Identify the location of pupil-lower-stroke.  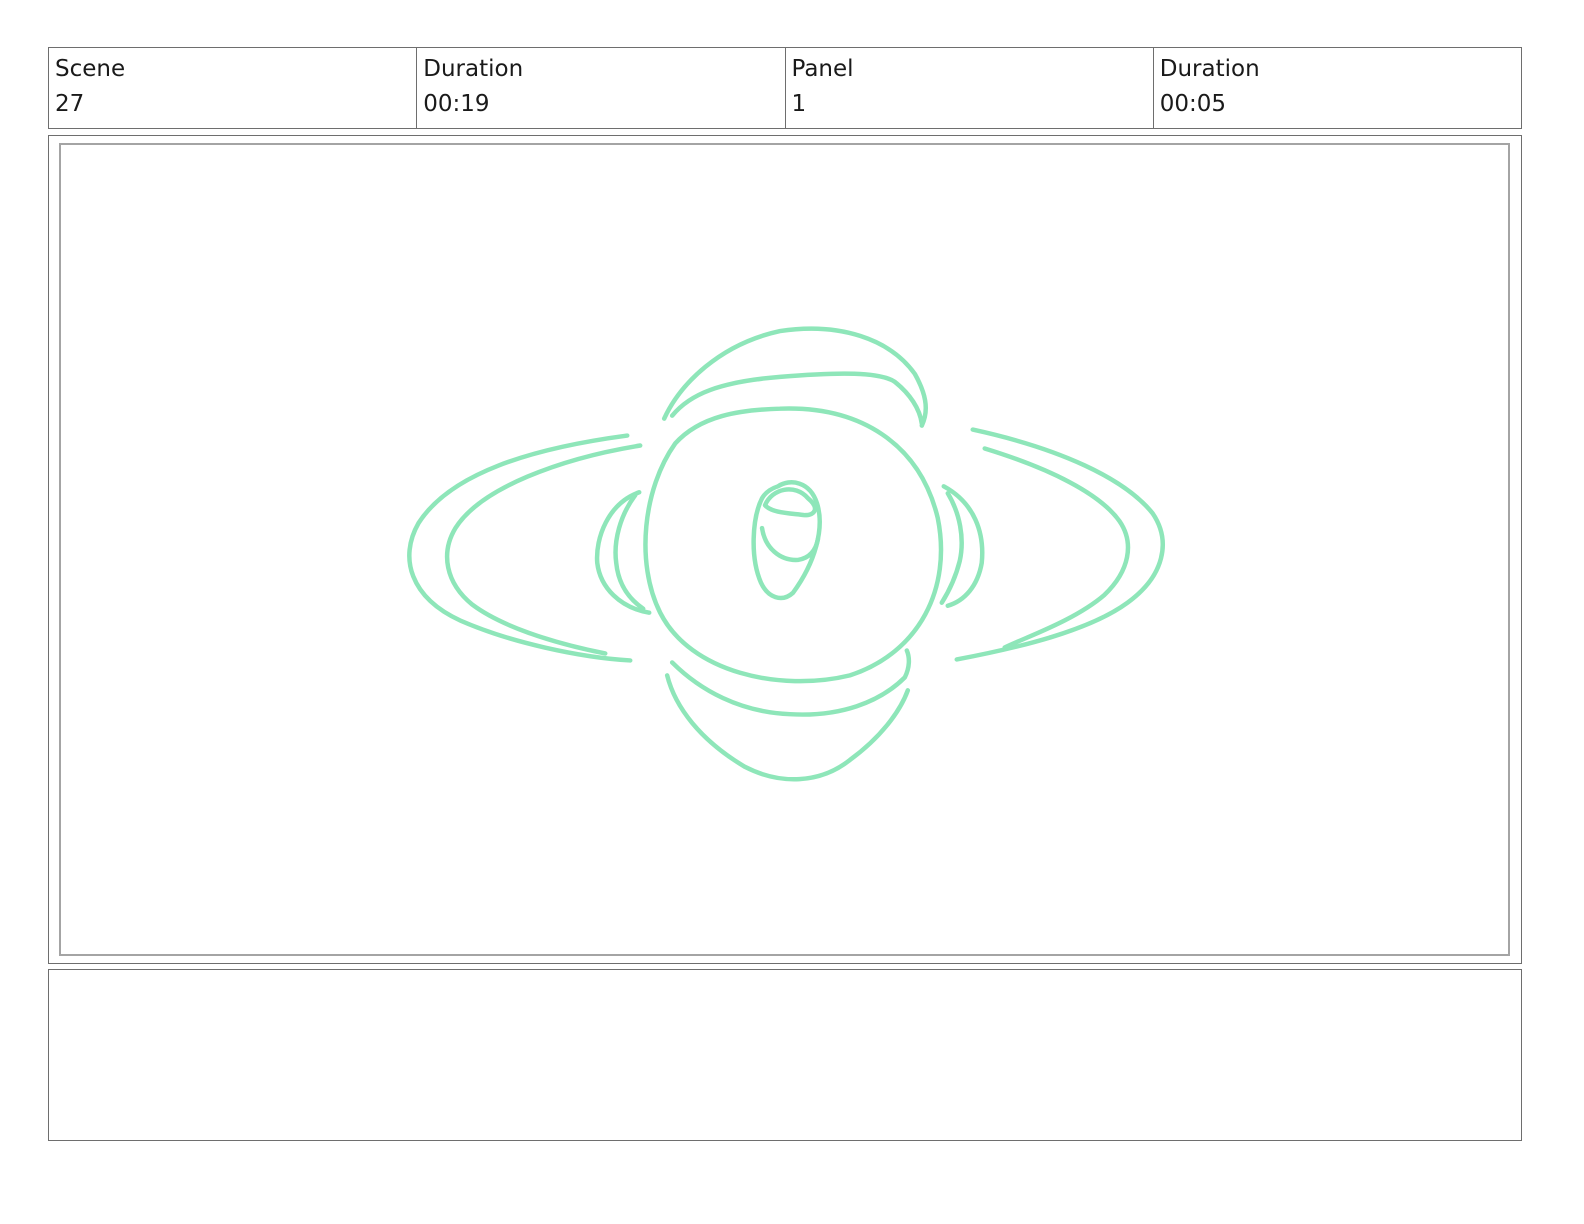
(790, 544).